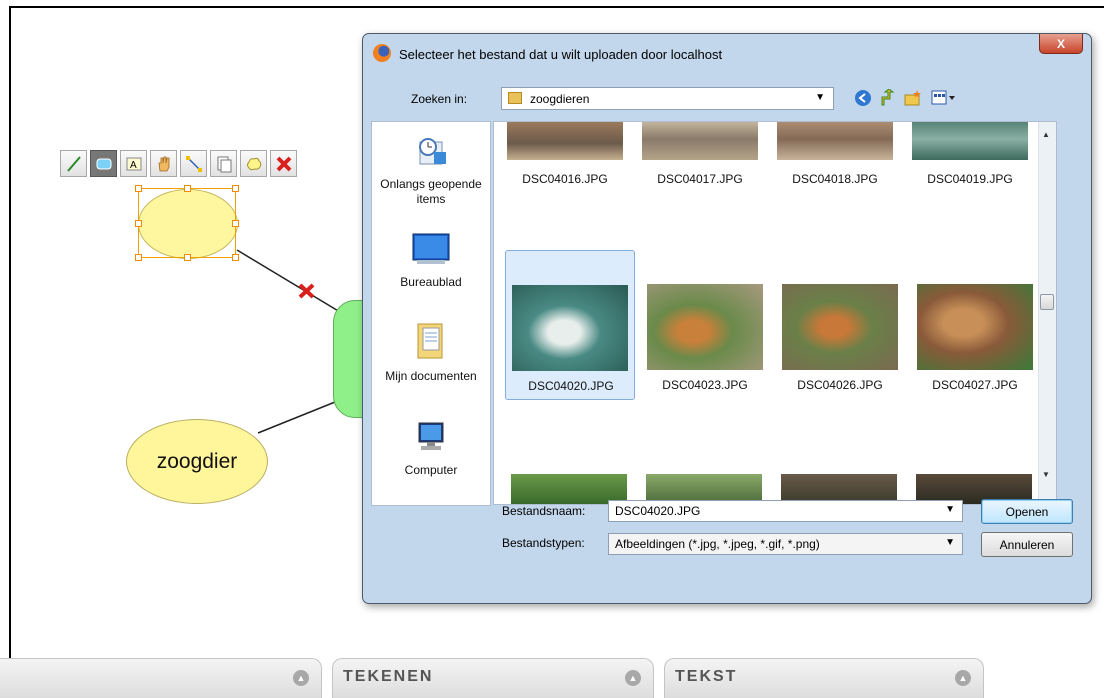 This screenshot has width=1105, height=698. Describe the element at coordinates (570, 328) in the screenshot. I see `white-tiger-thumbnail` at that location.